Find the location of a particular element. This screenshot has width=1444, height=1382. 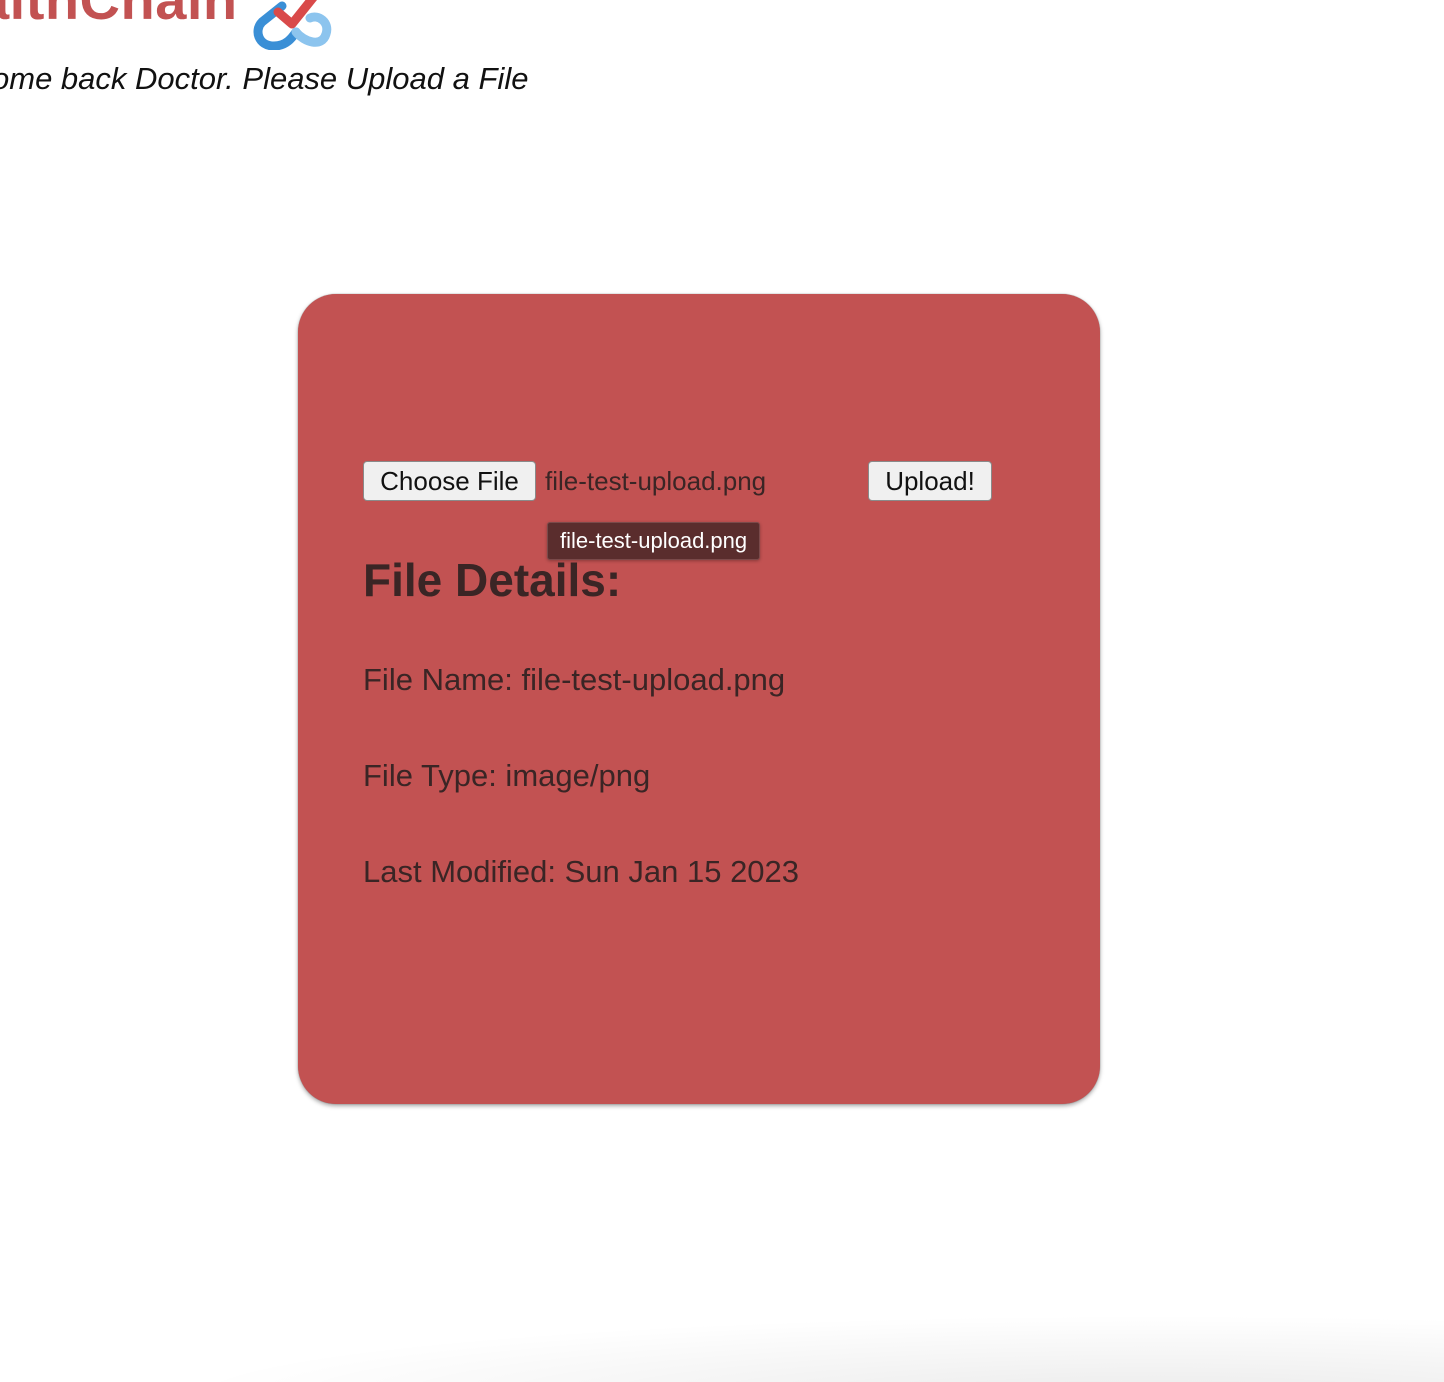

file-input-row: Choose File file-test-upload.png Upload! is located at coordinates (688, 481).